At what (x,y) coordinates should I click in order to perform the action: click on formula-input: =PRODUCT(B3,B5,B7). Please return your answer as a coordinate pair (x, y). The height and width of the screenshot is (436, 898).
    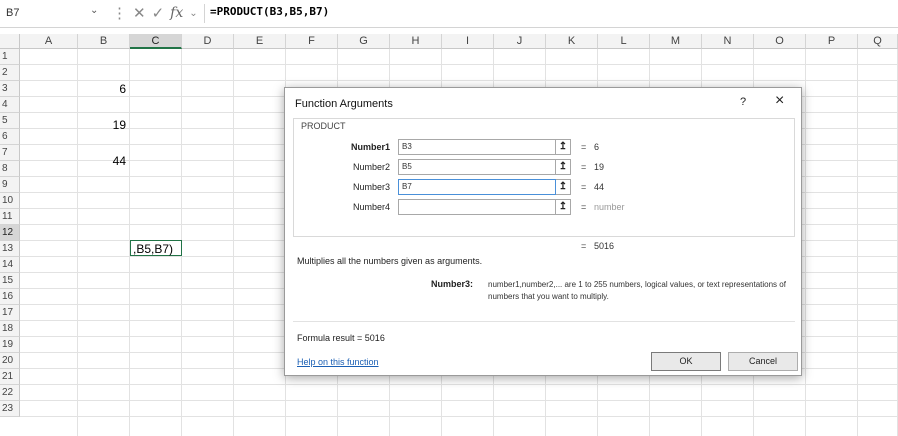
    Looking at the image, I should click on (269, 11).